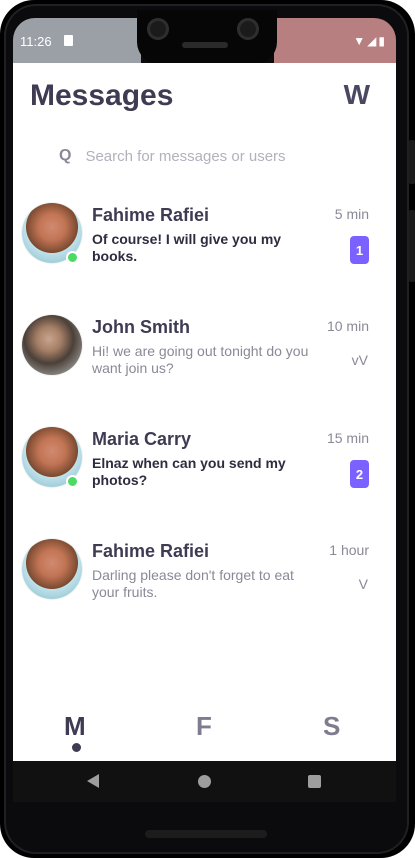 This screenshot has height=858, width=415. I want to click on active-tab-indicator, so click(76, 747).